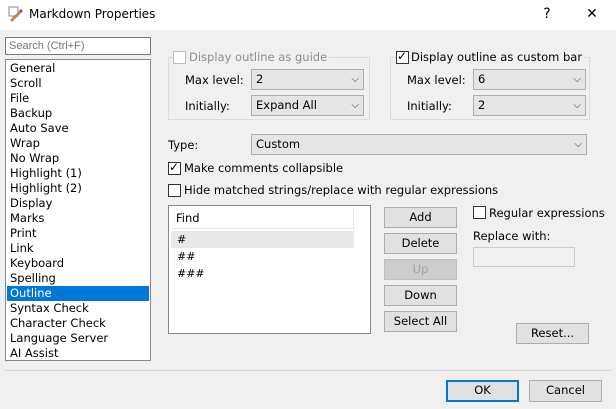  What do you see at coordinates (420, 321) in the screenshot?
I see `select-all-button: Select All` at bounding box center [420, 321].